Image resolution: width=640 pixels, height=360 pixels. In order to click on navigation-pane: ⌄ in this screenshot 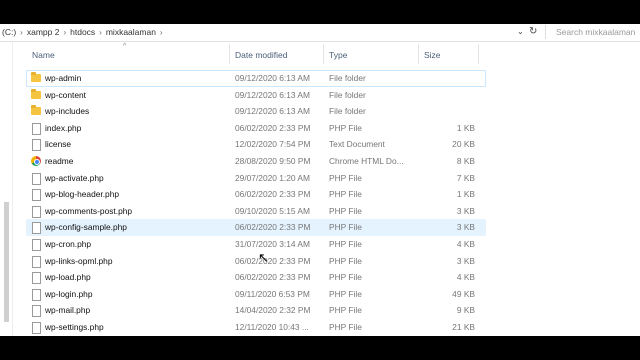, I will do `click(6, 189)`.